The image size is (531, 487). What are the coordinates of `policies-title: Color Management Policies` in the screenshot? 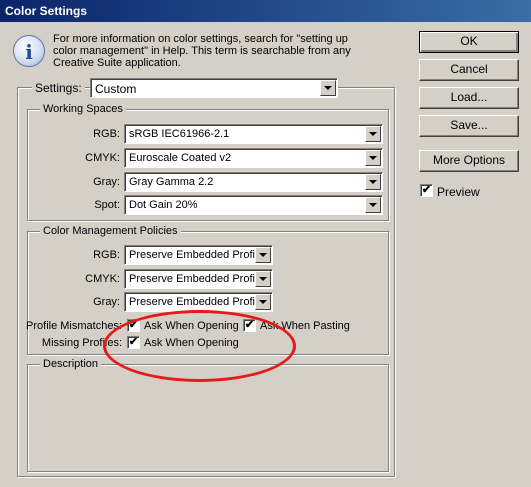 It's located at (110, 231).